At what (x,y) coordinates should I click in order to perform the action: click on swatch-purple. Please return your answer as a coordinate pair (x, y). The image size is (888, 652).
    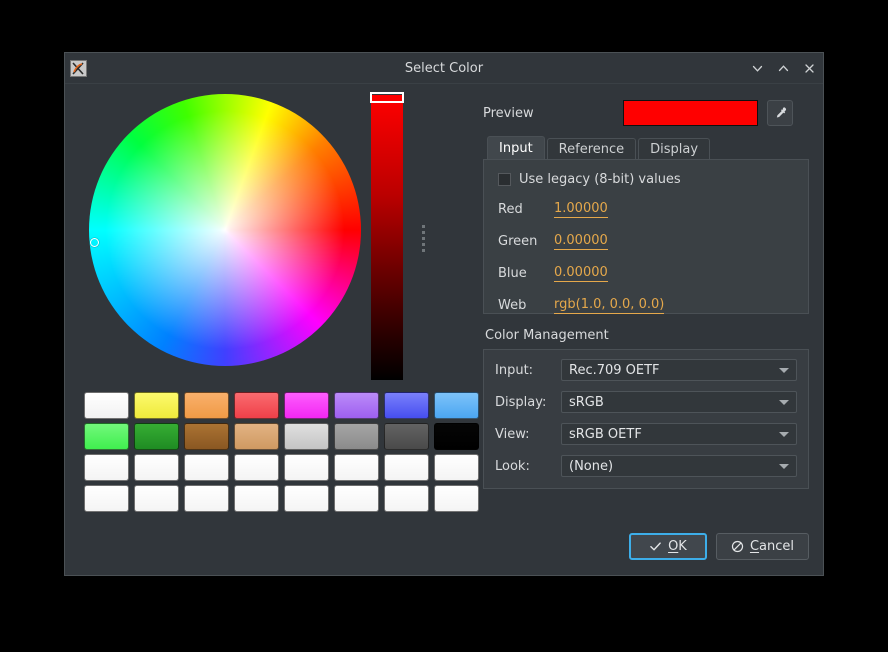
    Looking at the image, I should click on (356, 405).